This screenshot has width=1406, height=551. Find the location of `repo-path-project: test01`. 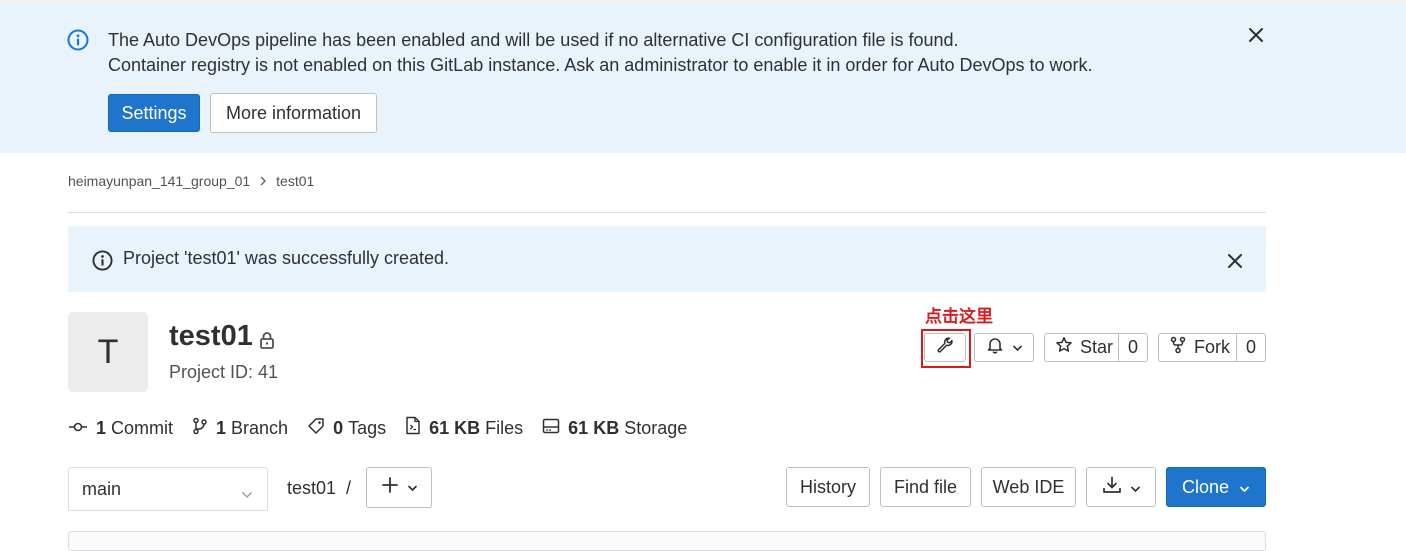

repo-path-project: test01 is located at coordinates (311, 488).